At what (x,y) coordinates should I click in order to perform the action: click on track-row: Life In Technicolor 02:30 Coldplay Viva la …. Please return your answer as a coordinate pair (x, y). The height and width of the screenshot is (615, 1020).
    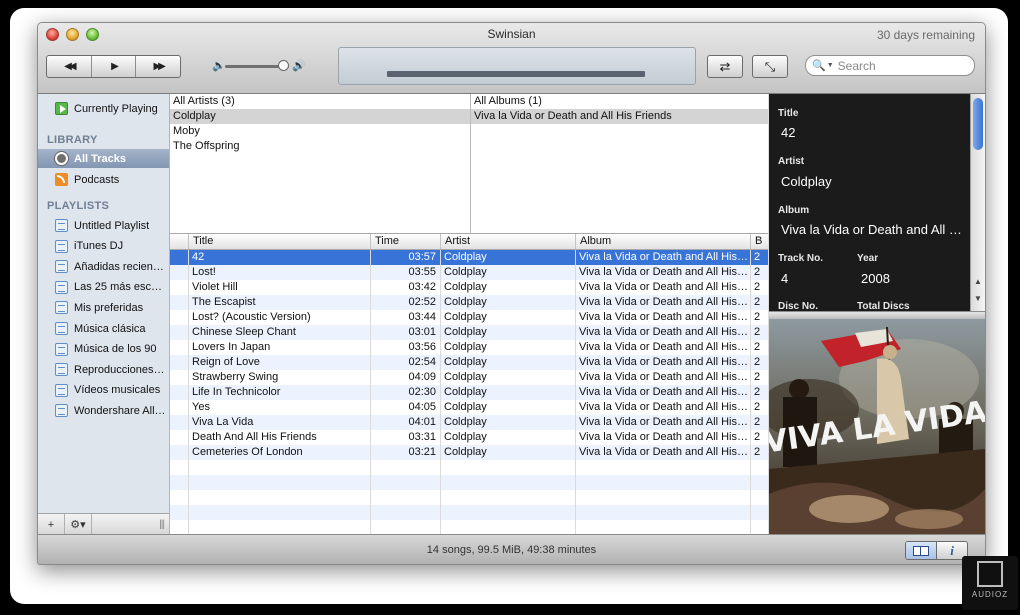
    Looking at the image, I should click on (469, 392).